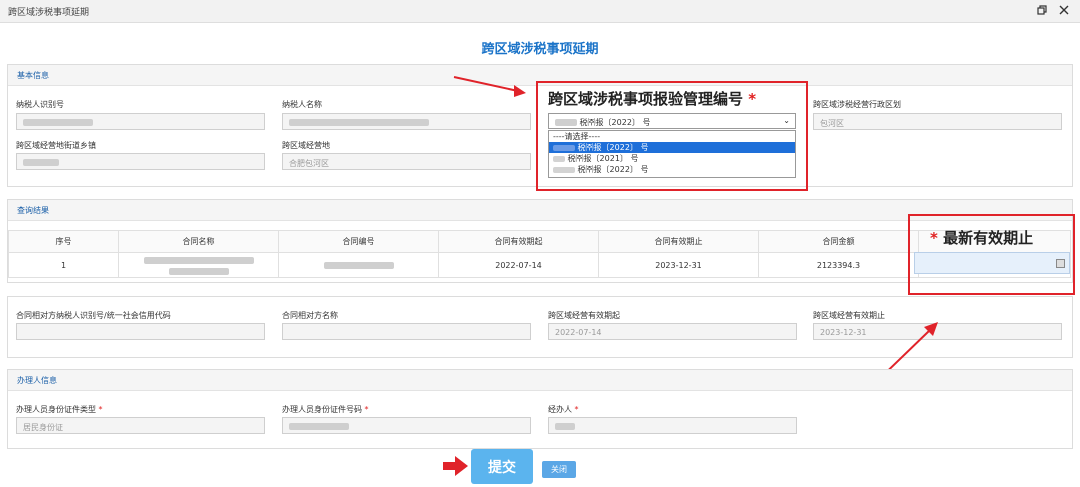 The height and width of the screenshot is (487, 1080). Describe the element at coordinates (33, 210) in the screenshot. I see `results-title: 查询结果` at that location.